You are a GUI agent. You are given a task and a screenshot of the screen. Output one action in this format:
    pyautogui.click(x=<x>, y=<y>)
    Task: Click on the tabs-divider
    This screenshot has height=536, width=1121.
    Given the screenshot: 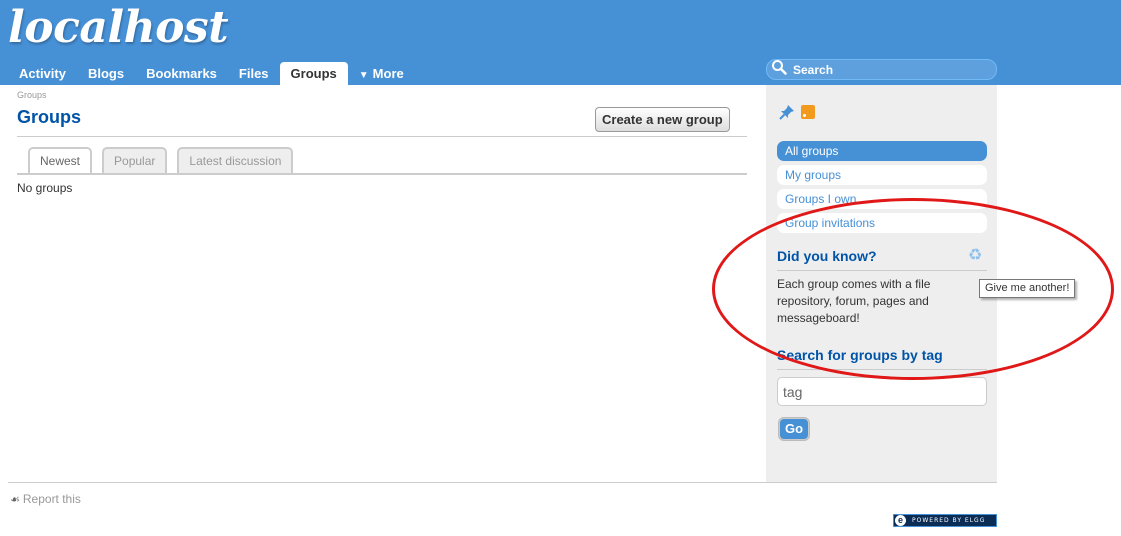 What is the action you would take?
    pyautogui.click(x=382, y=174)
    